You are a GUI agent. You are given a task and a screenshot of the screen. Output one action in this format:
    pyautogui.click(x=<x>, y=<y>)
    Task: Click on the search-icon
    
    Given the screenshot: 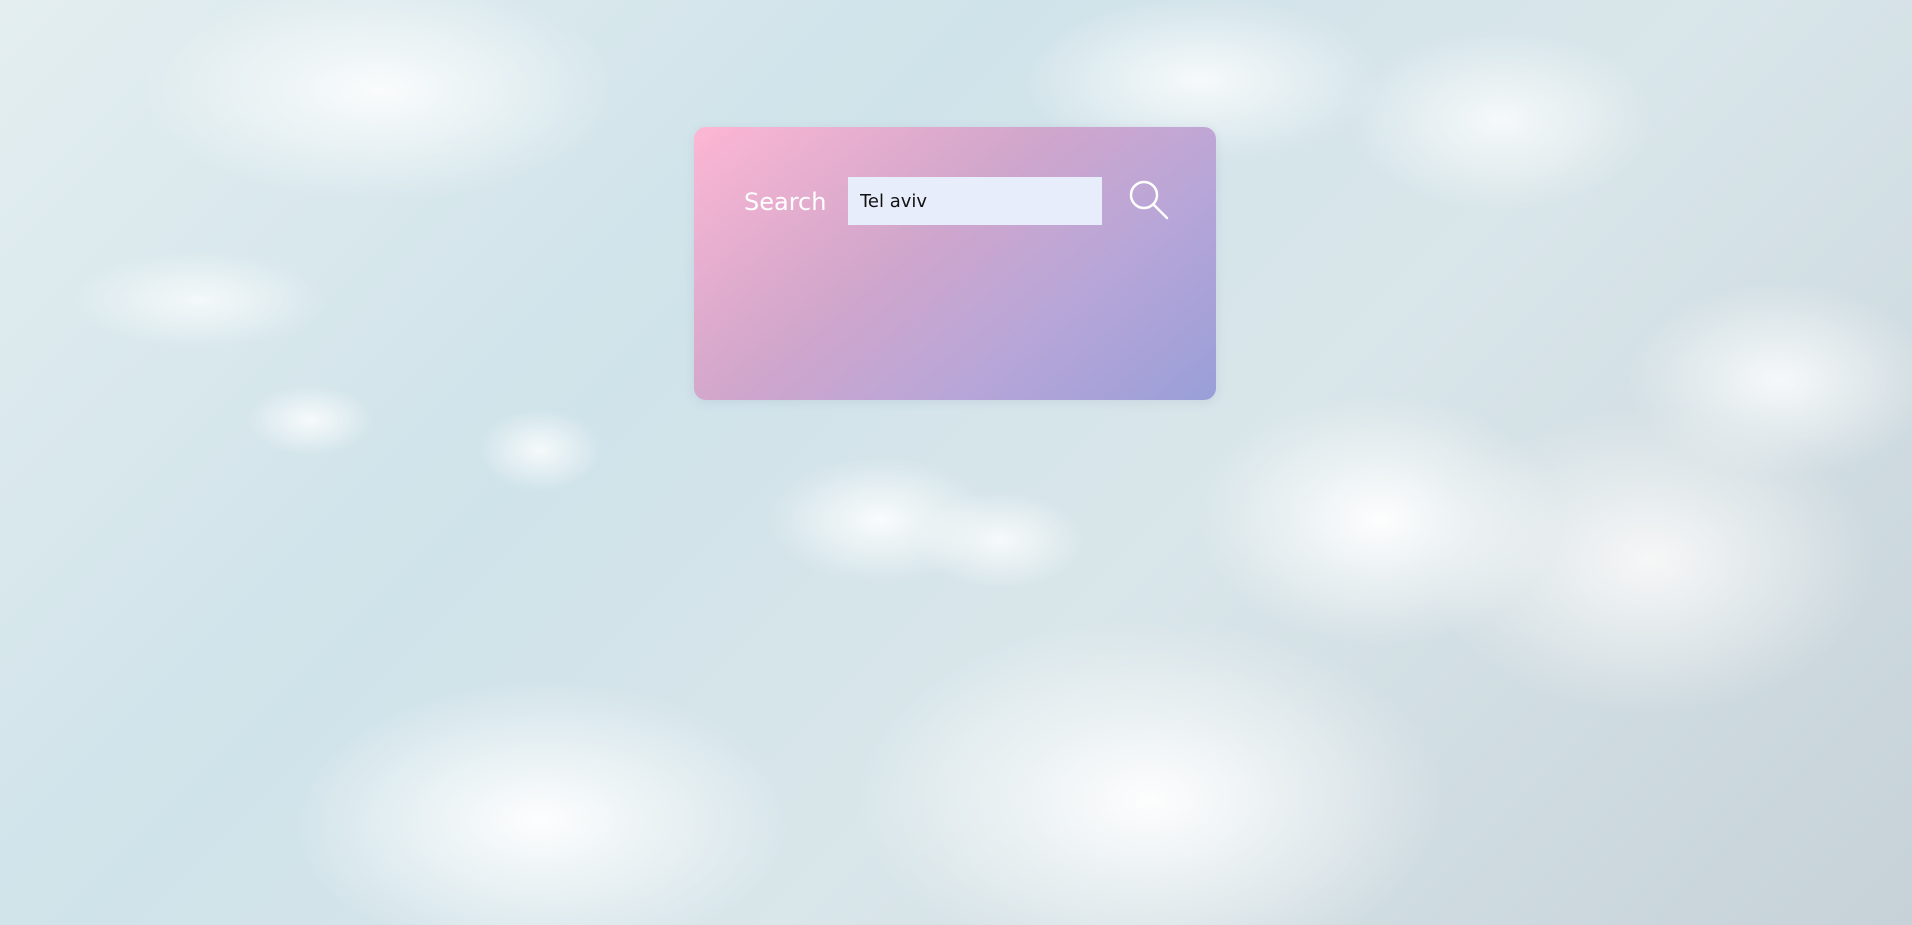 What is the action you would take?
    pyautogui.click(x=1149, y=200)
    